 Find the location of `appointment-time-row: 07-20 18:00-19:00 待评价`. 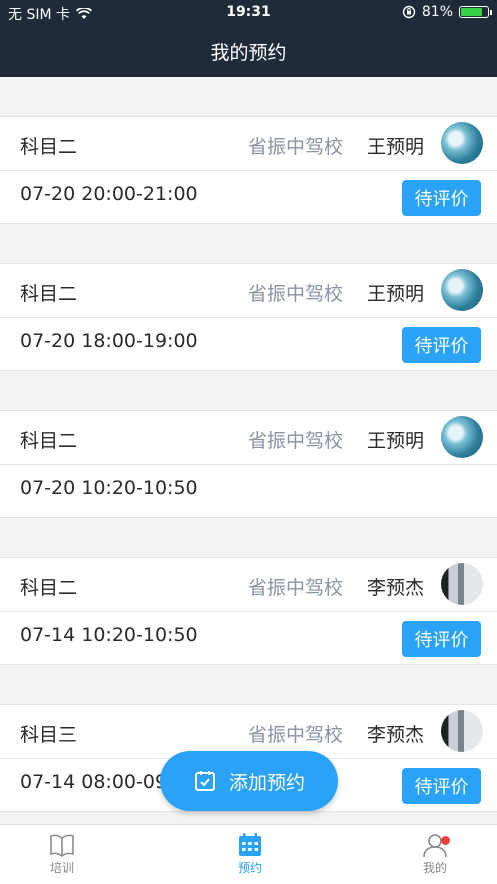

appointment-time-row: 07-20 18:00-19:00 待评价 is located at coordinates (248, 343).